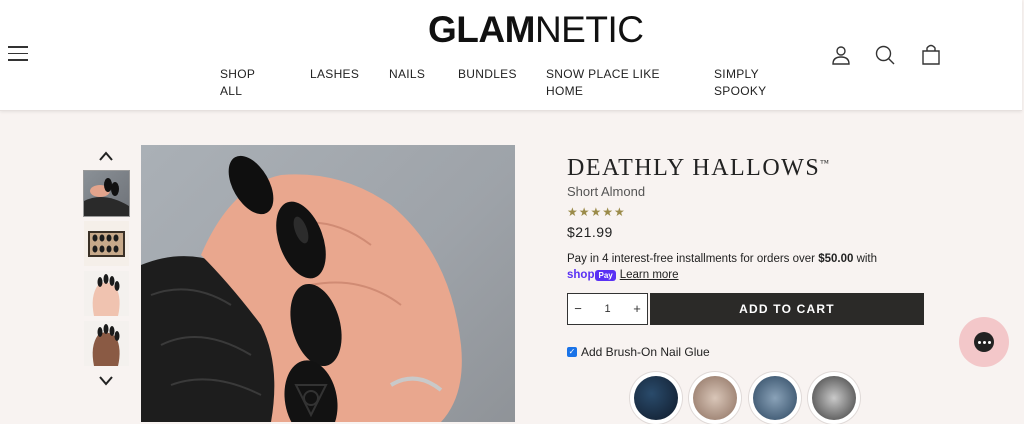  I want to click on shop-pay-pay: Pay, so click(605, 275).